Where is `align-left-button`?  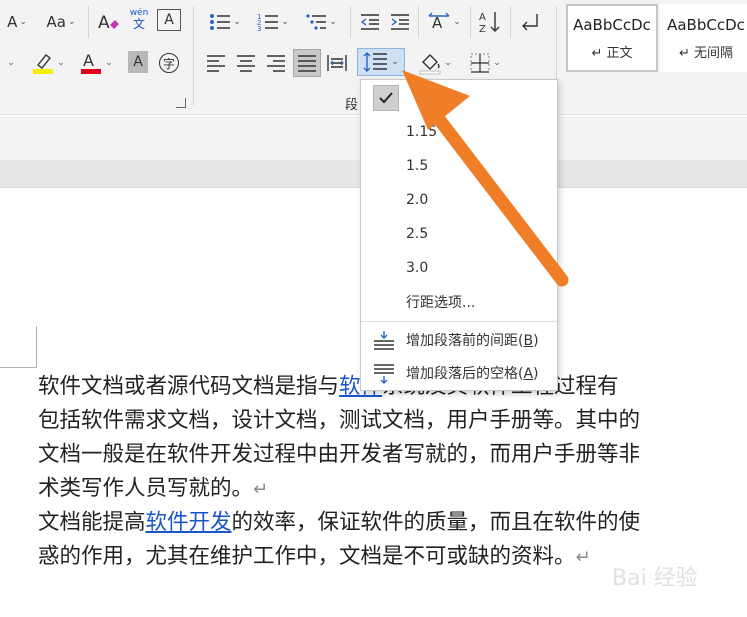
align-left-button is located at coordinates (216, 63).